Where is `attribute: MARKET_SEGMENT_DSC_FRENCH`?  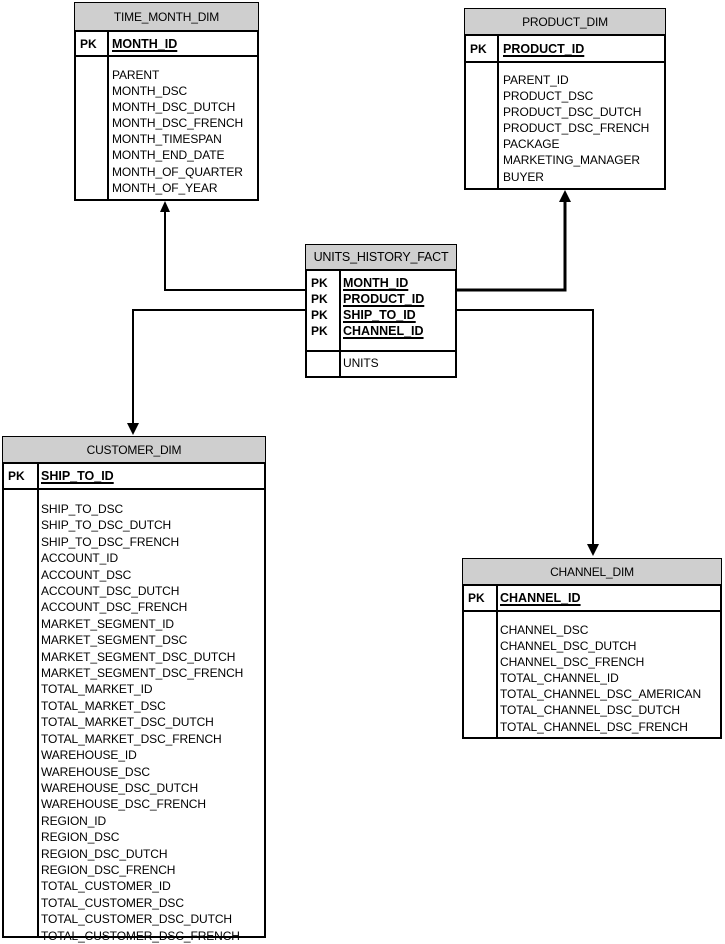 attribute: MARKET_SEGMENT_DSC_FRENCH is located at coordinates (142, 673).